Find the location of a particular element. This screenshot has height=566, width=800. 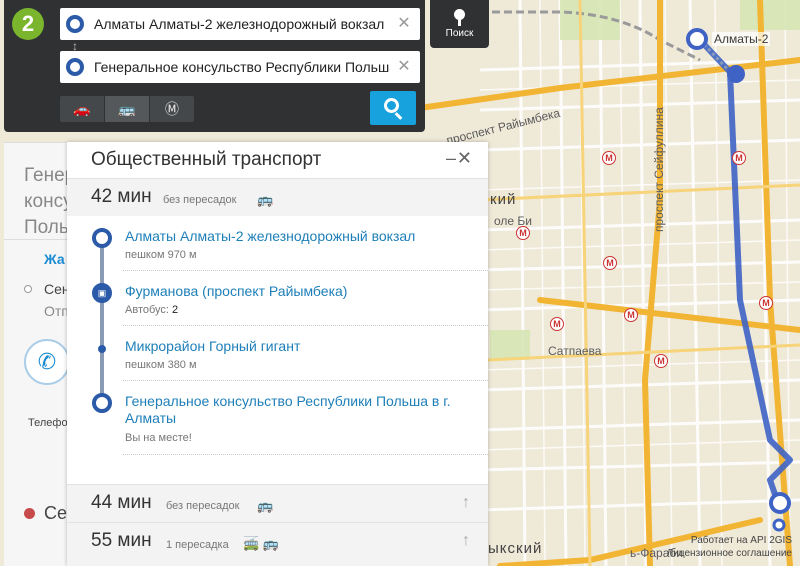

route-step: Микрорайон Горный гигант пешком 380 м is located at coordinates (277, 353).